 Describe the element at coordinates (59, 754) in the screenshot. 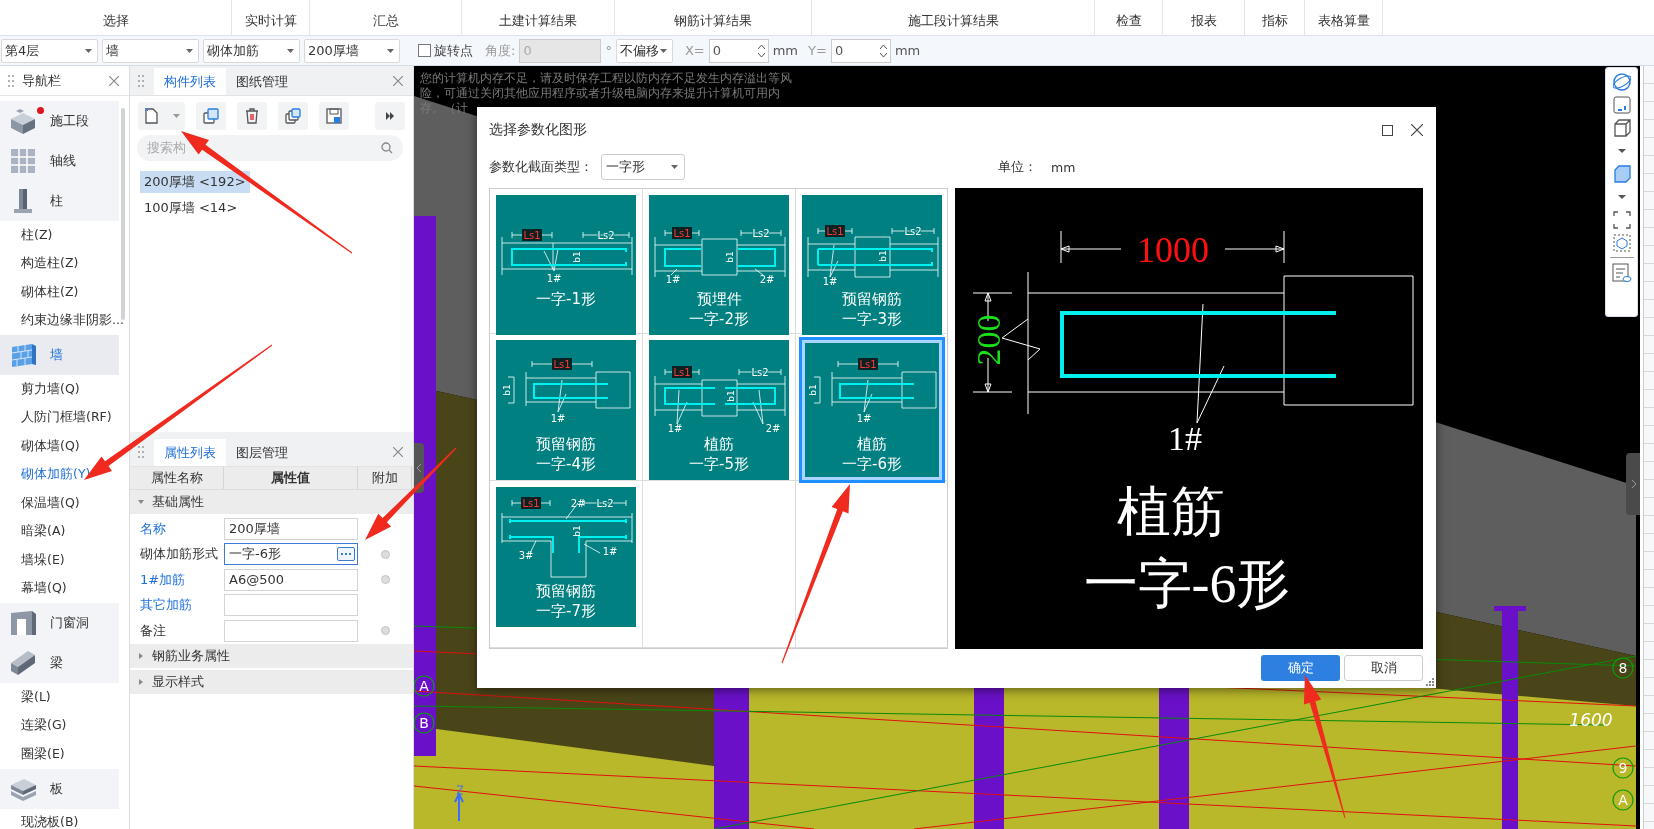

I see `nav-item: 圈梁(E)` at that location.